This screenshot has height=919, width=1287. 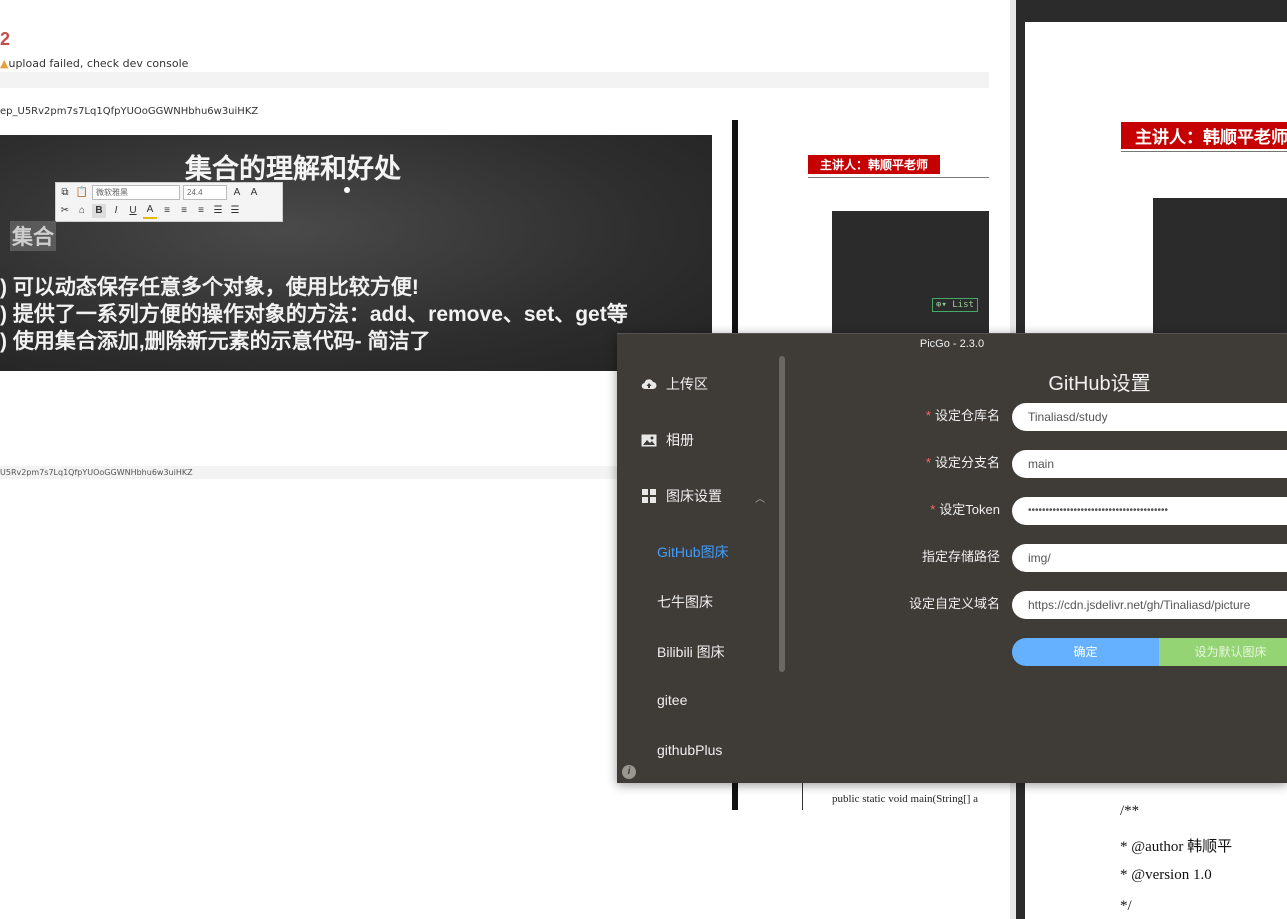 I want to click on token-label: * 设定Token, so click(x=965, y=509).